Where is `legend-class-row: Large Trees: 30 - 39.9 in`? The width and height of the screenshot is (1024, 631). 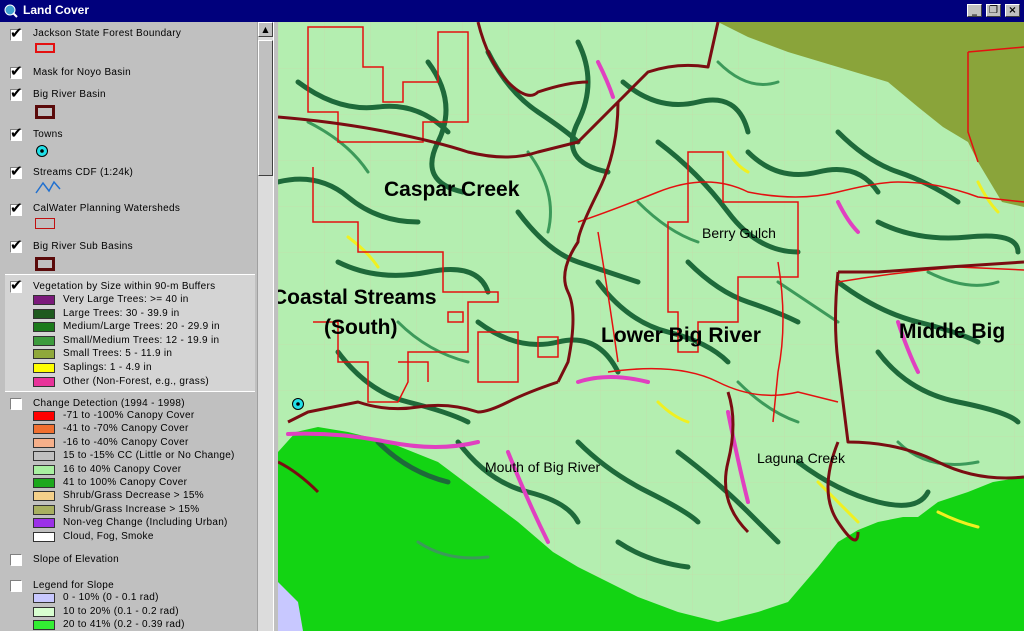 legend-class-row: Large Trees: 30 - 39.9 in is located at coordinates (145, 314).